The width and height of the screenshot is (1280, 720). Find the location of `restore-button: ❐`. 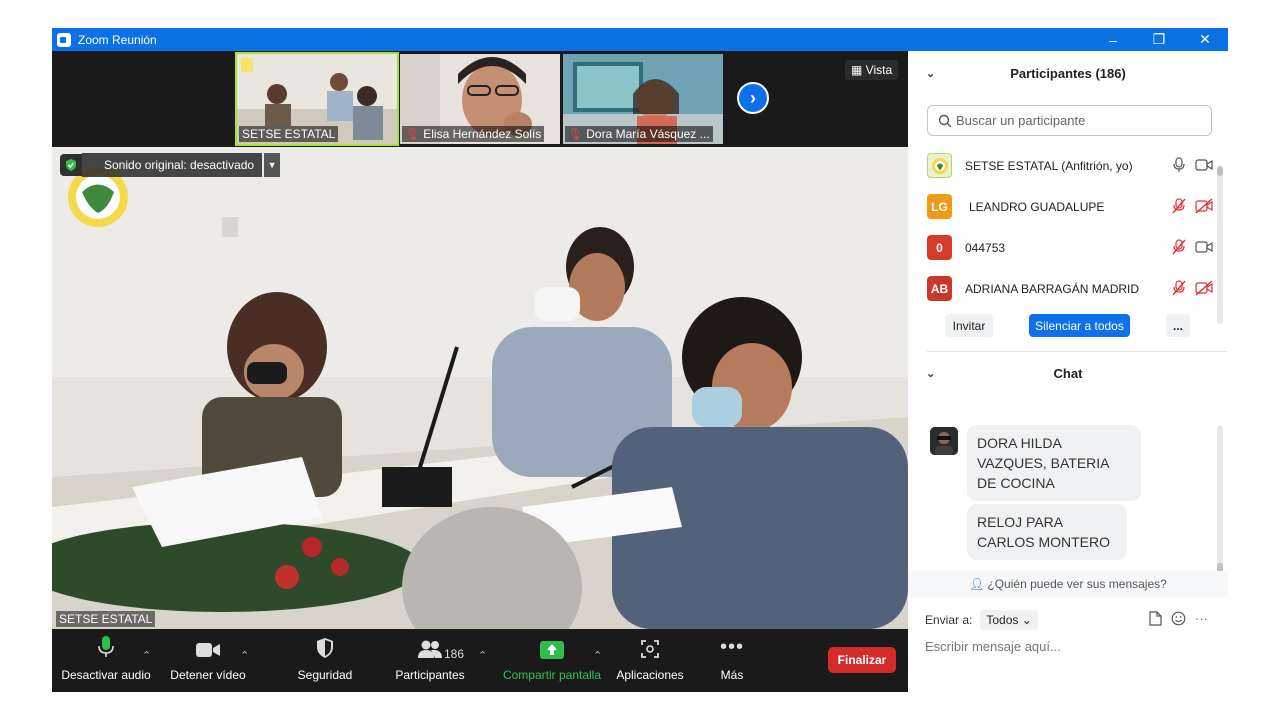

restore-button: ❐ is located at coordinates (1159, 39).